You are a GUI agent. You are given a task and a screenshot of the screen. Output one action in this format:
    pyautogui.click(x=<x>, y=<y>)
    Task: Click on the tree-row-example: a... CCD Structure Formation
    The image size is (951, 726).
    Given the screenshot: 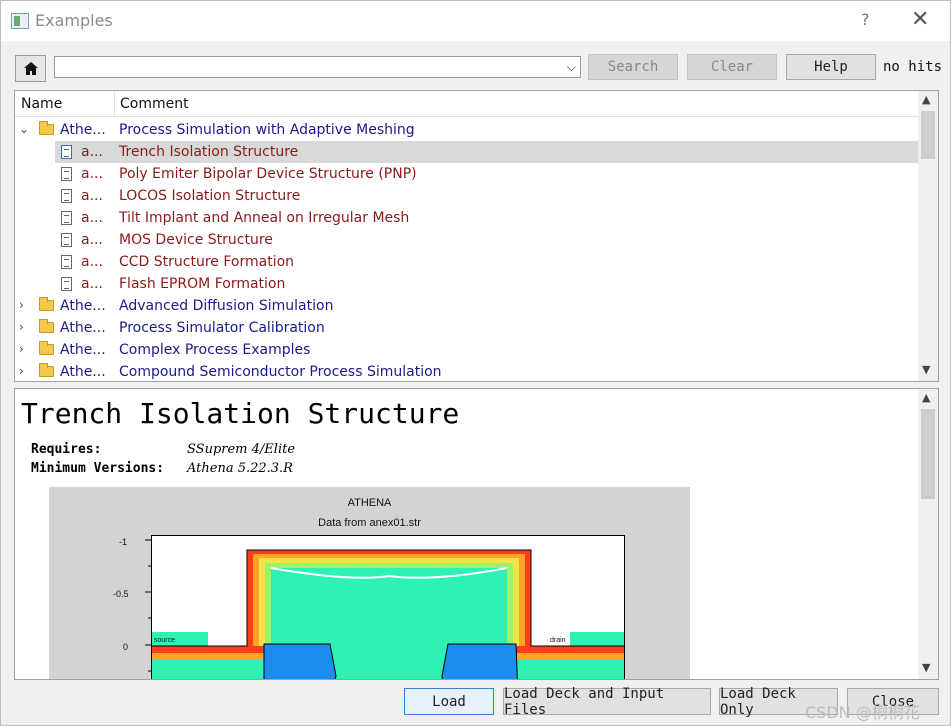 What is the action you would take?
    pyautogui.click(x=466, y=262)
    